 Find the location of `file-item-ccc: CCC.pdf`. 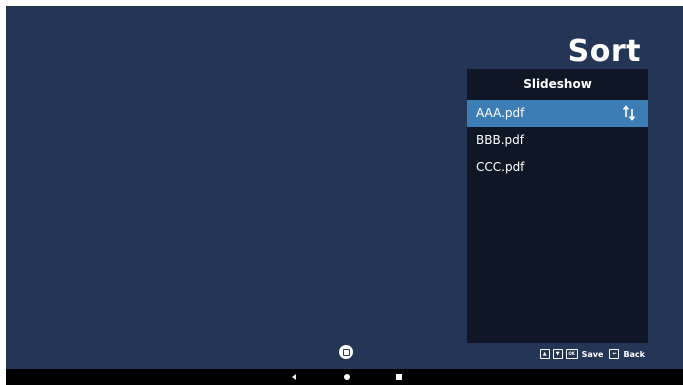

file-item-ccc: CCC.pdf is located at coordinates (557, 167).